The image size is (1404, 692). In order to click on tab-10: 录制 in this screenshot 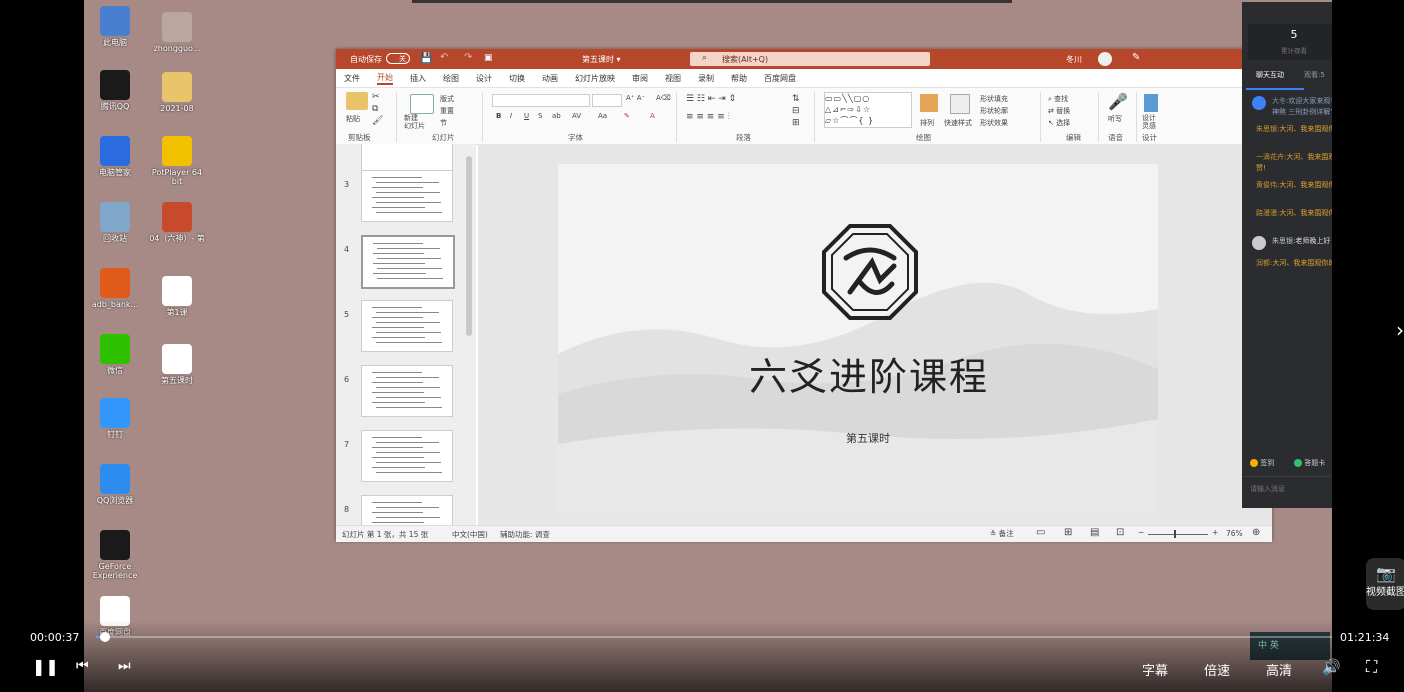, I will do `click(706, 78)`.